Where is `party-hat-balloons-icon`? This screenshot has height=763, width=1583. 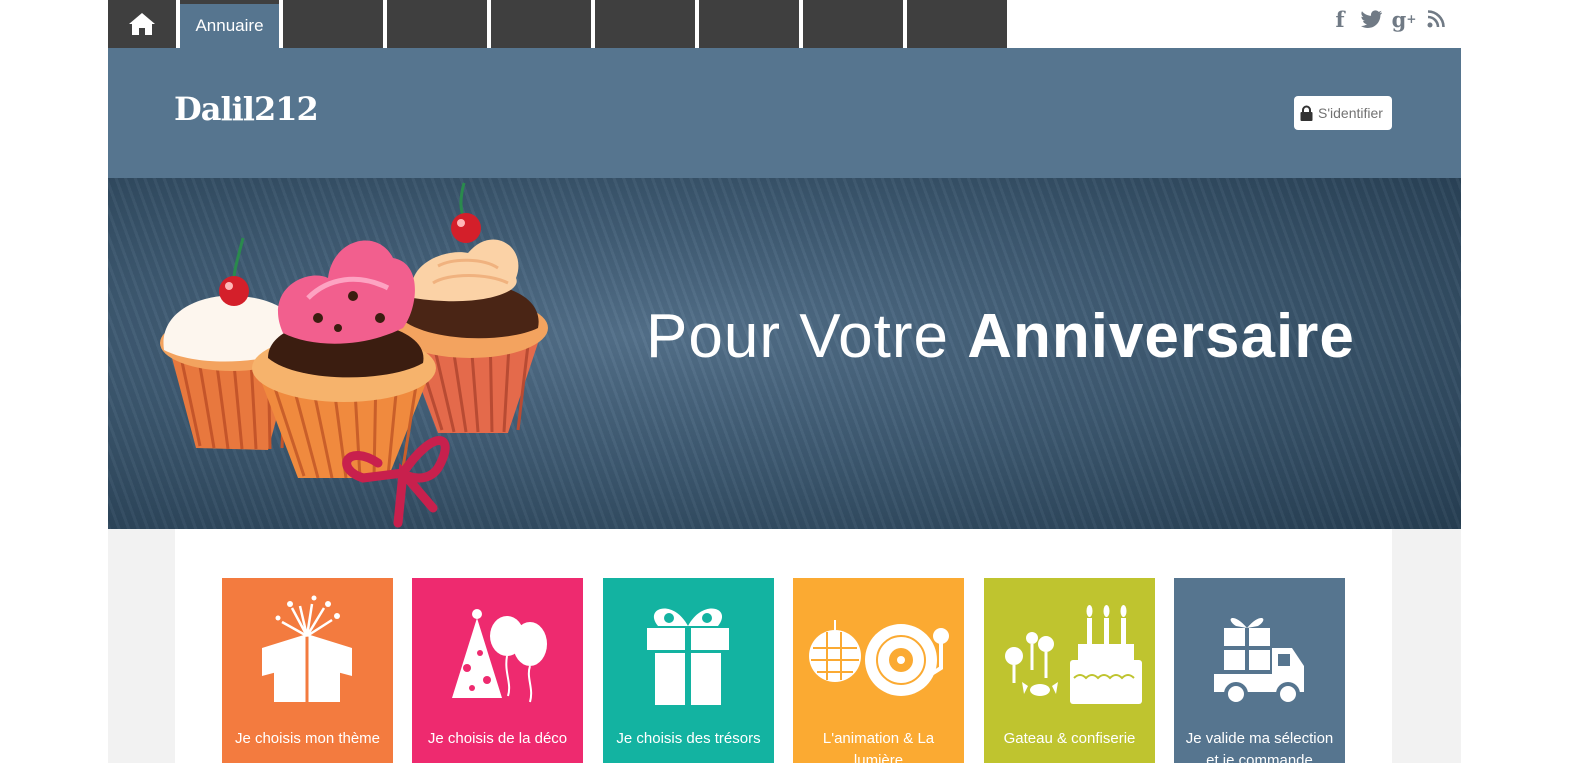
party-hat-balloons-icon is located at coordinates (499, 656).